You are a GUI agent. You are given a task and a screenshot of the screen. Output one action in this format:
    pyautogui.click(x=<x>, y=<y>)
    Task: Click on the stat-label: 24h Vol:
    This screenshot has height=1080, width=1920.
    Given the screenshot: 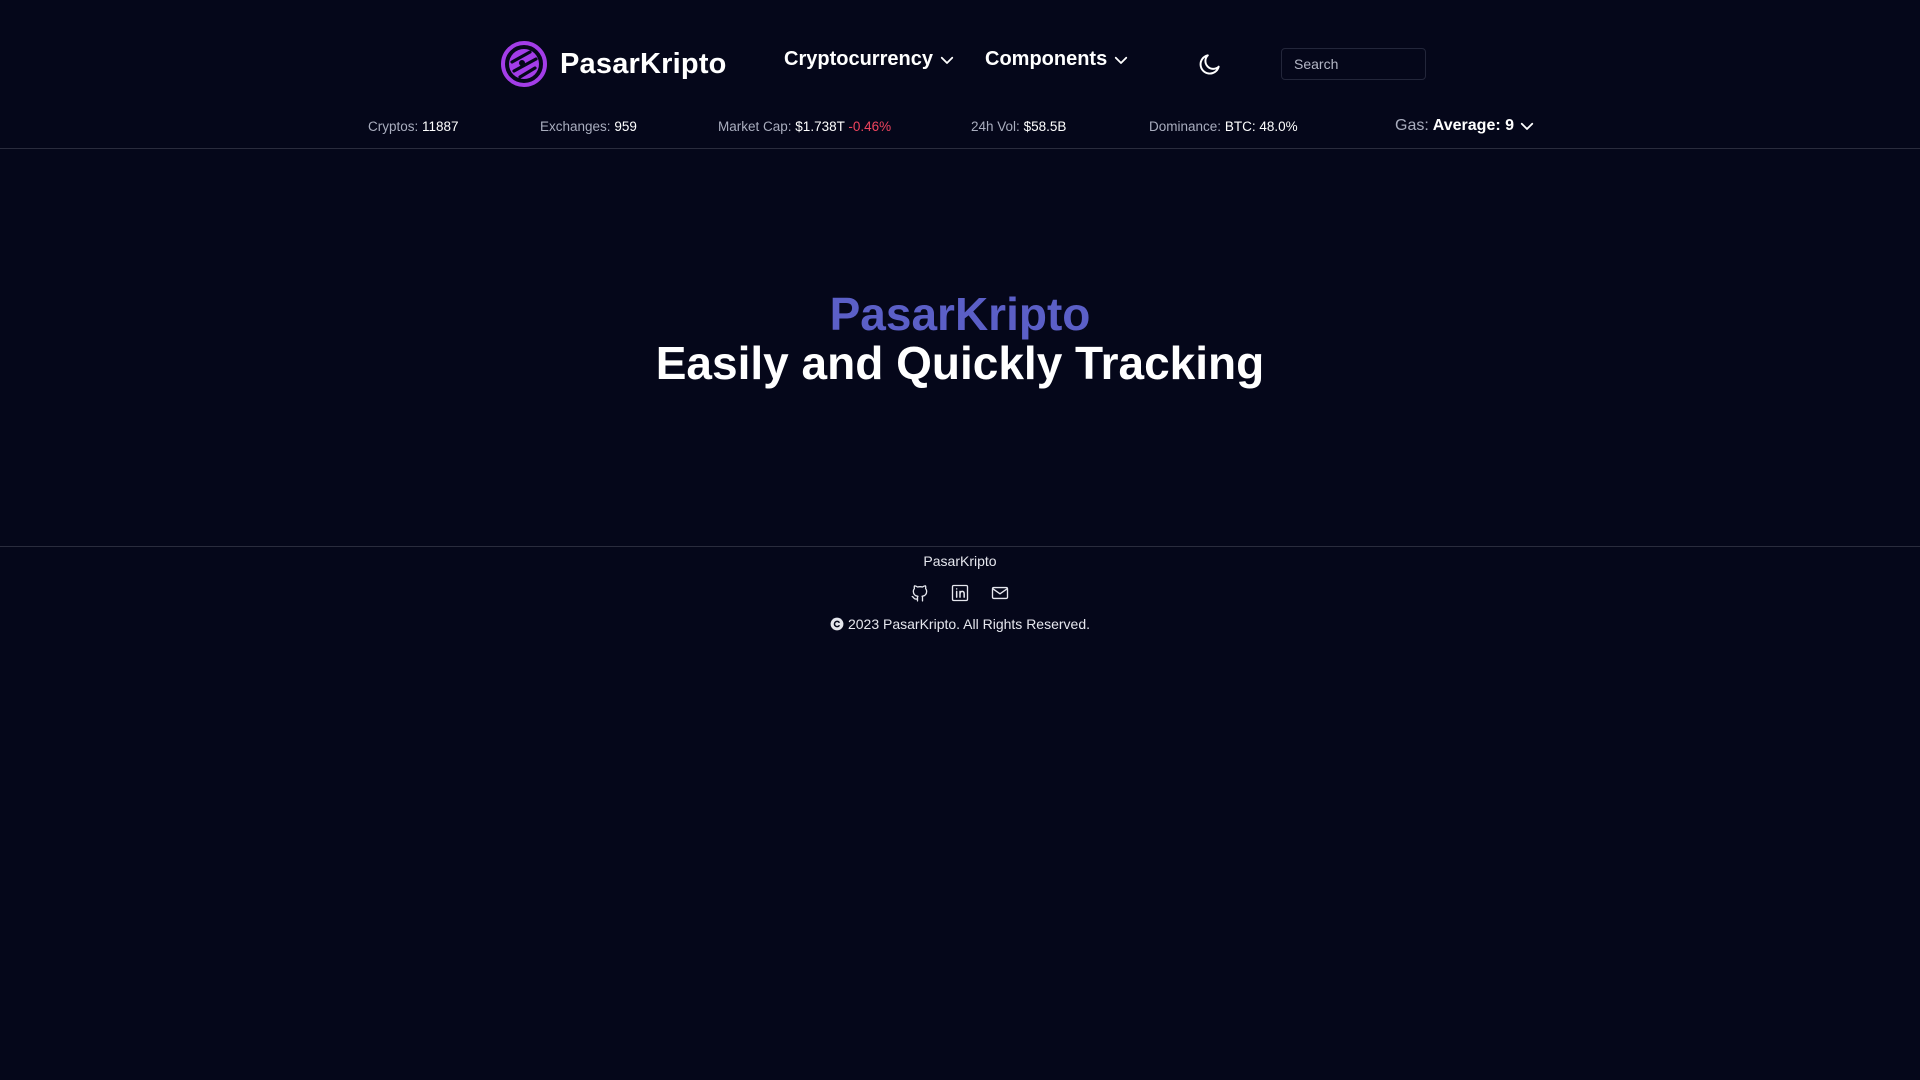 What is the action you would take?
    pyautogui.click(x=995, y=126)
    